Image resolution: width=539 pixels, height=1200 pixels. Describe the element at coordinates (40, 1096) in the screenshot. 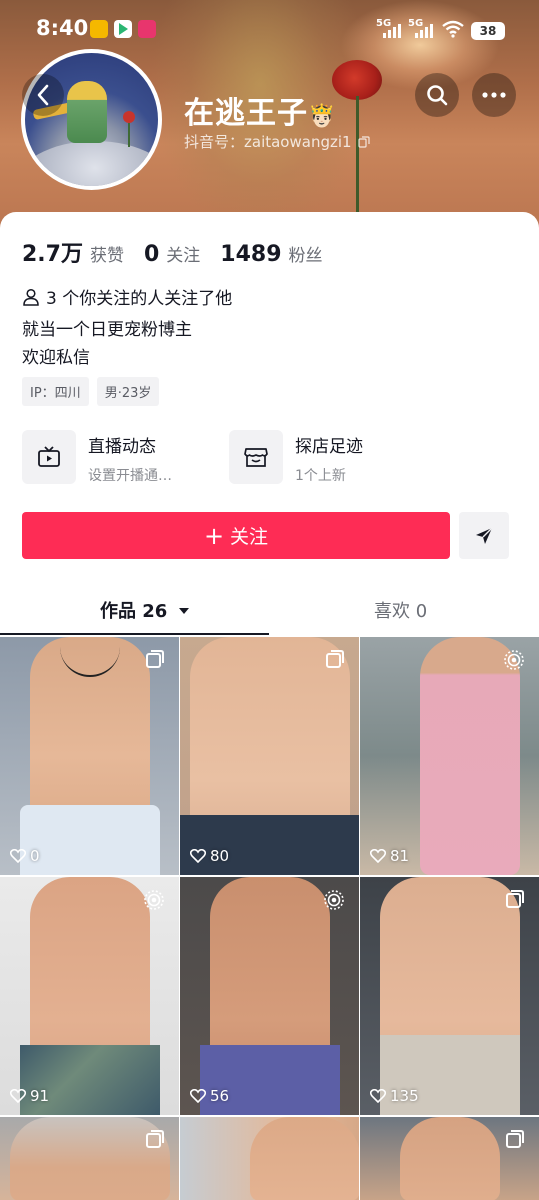

I see `video-likes-count: 91` at that location.